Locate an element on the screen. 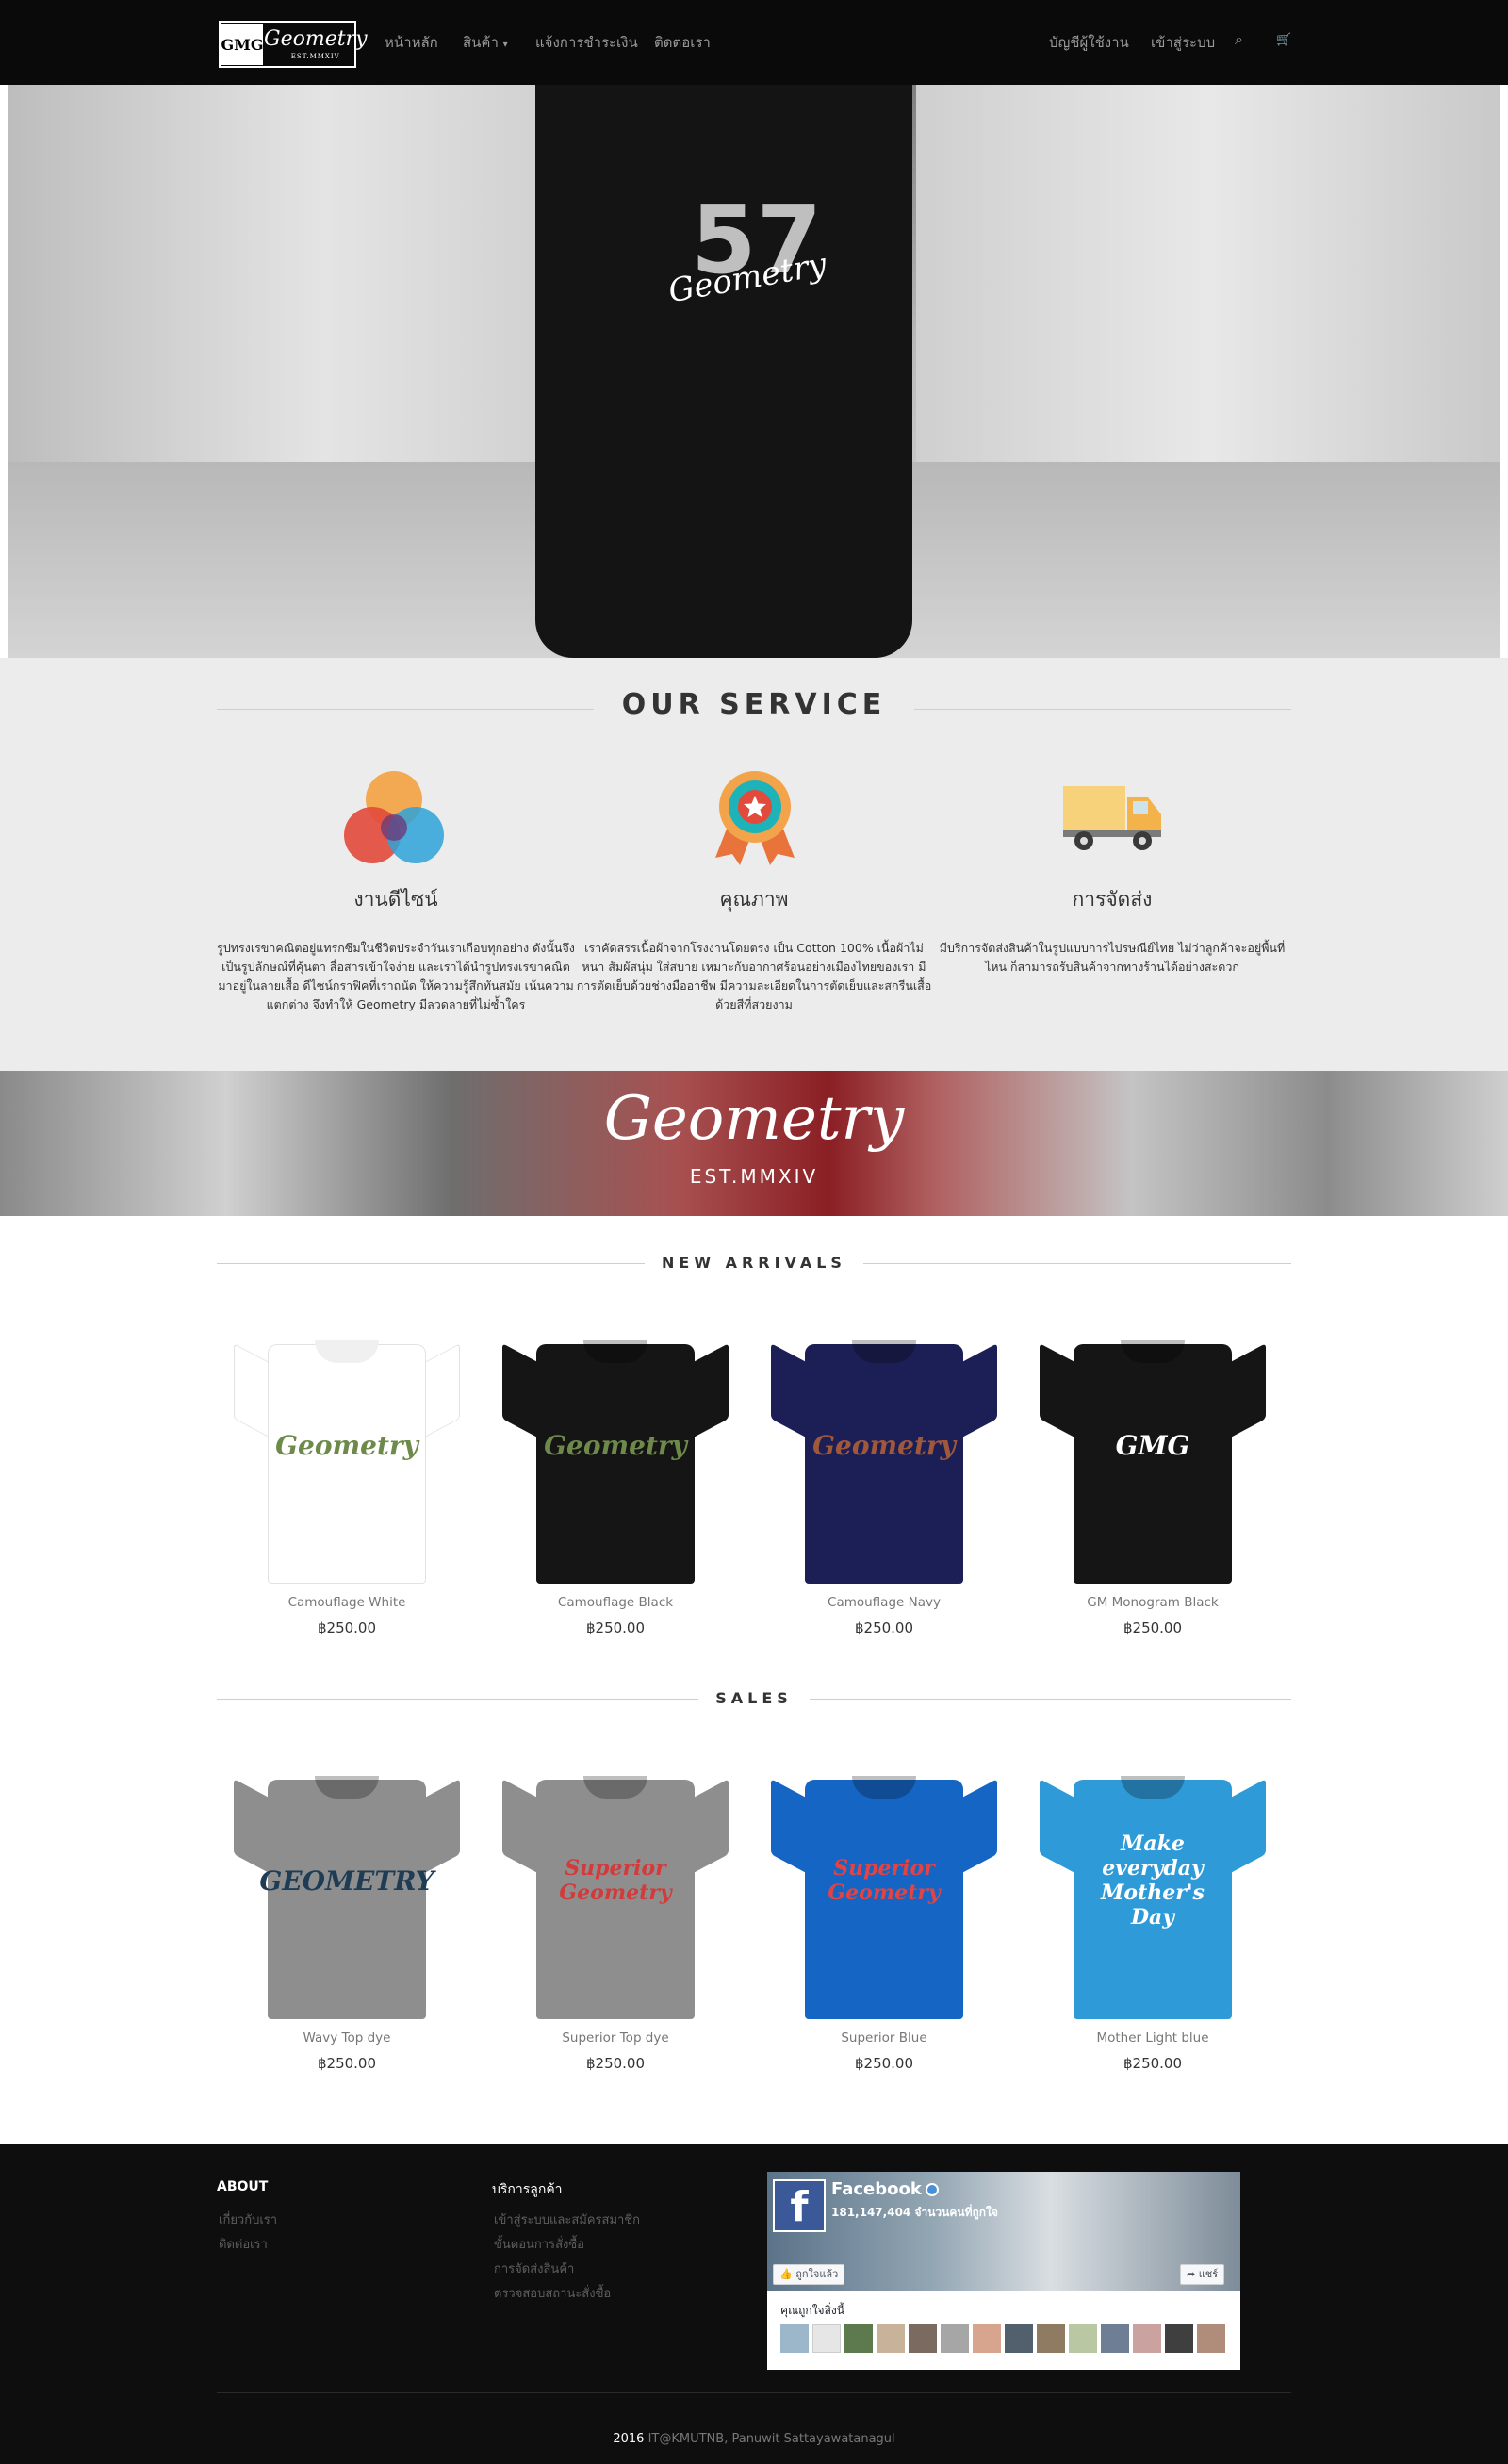 The image size is (1508, 2464). banner-est: EST.MMXIV is located at coordinates (754, 1176).